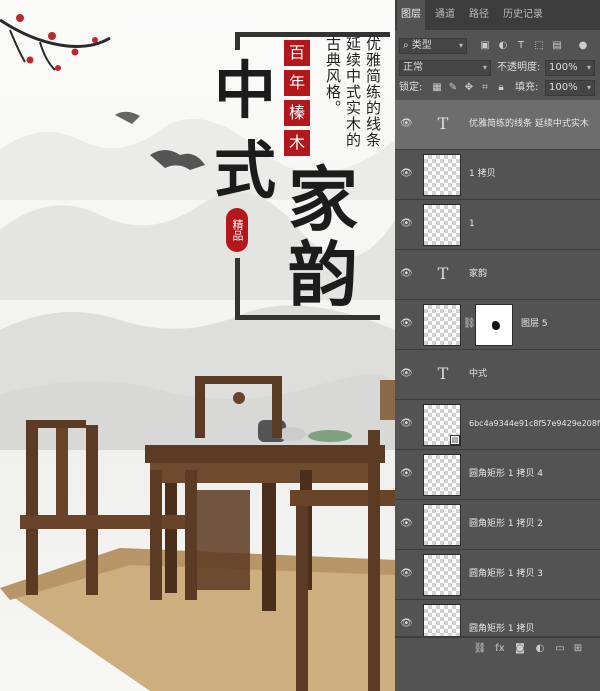 The height and width of the screenshot is (691, 600). I want to click on layer-row: 👁︎ 1, so click(497, 225).